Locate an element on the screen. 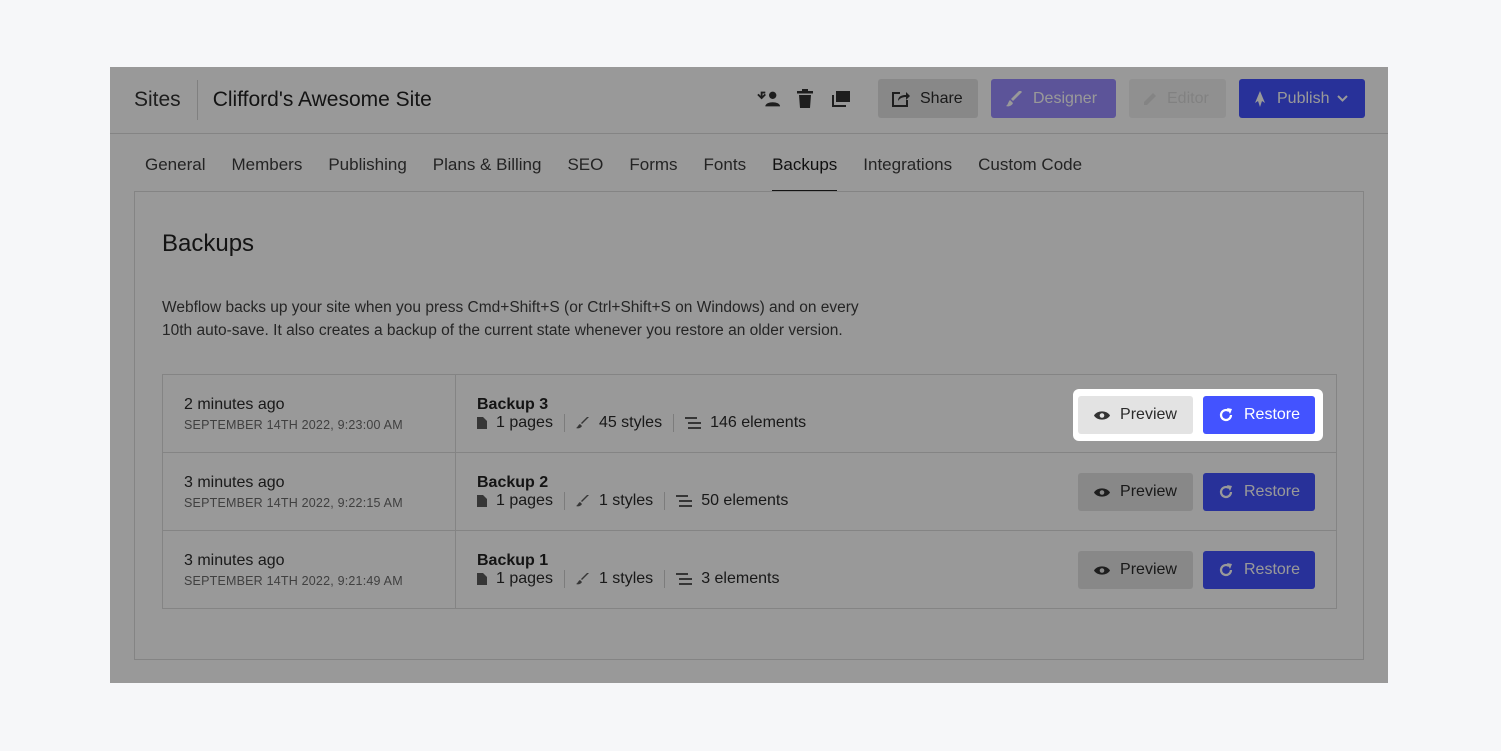  publish-button: Publish is located at coordinates (1302, 98).